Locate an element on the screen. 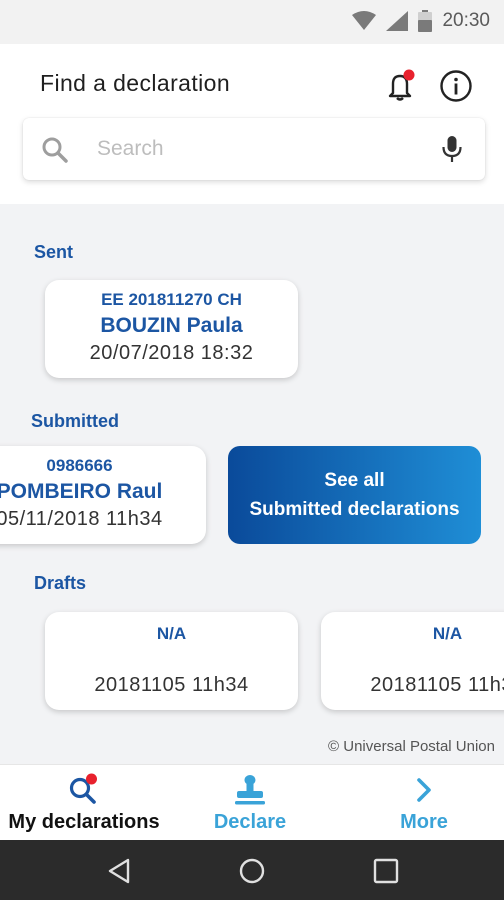 This screenshot has width=504, height=900. copyright-text: © Universal Postal Union is located at coordinates (411, 746).